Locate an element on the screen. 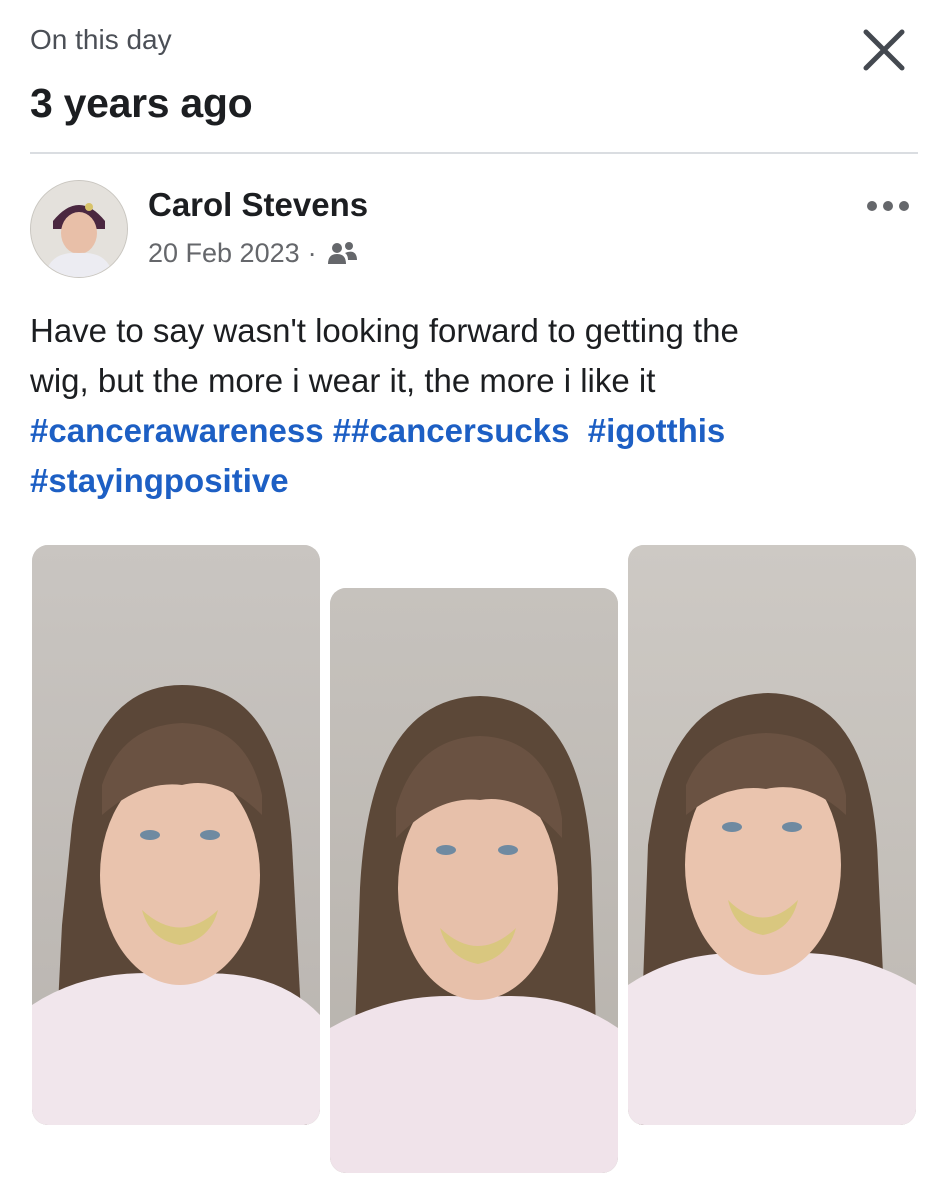  photo-1-image is located at coordinates (176, 835).